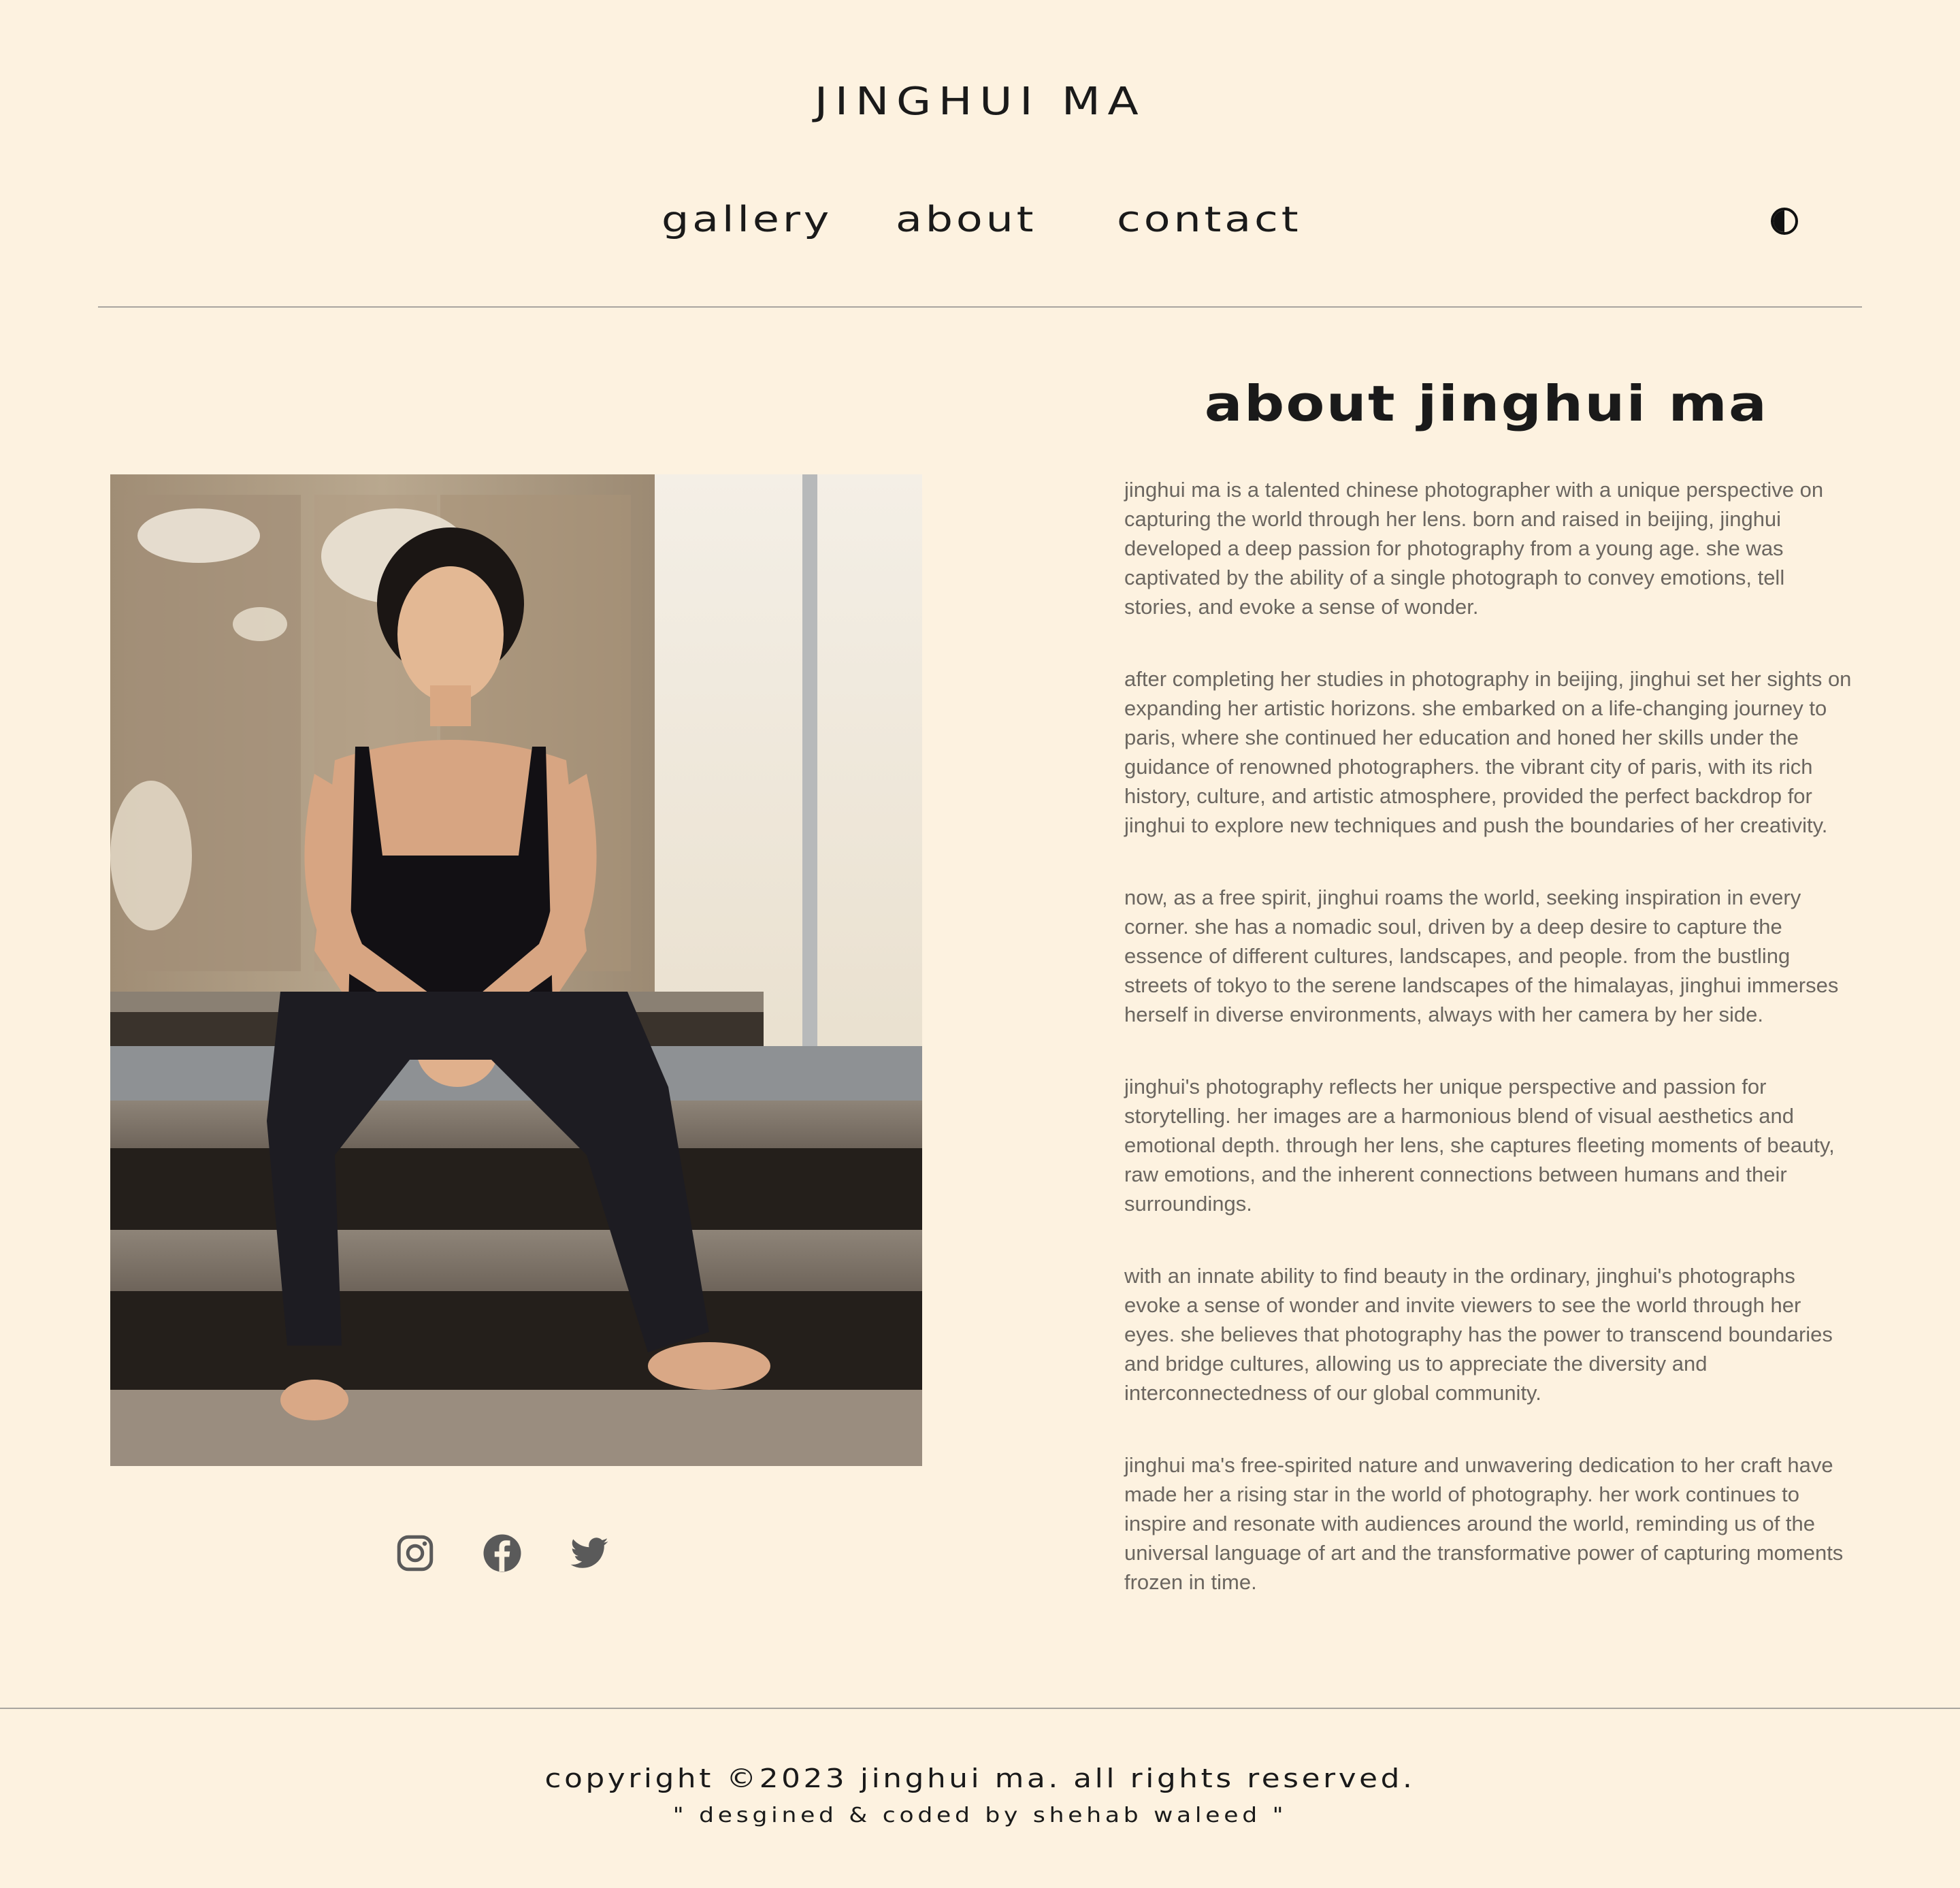  I want to click on theme-toggle-button, so click(1784, 221).